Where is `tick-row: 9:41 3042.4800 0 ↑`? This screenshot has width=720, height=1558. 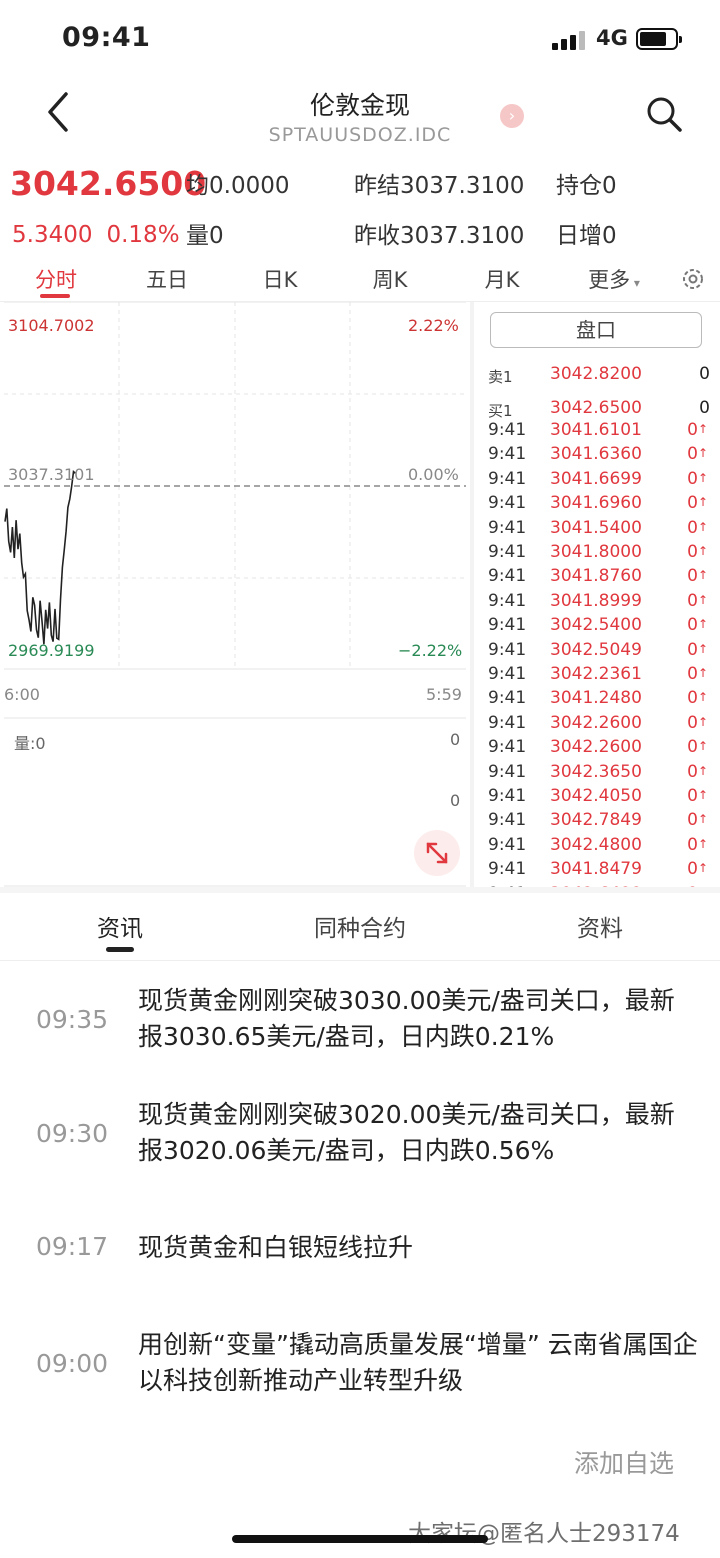 tick-row: 9:41 3042.4800 0 ↑ is located at coordinates (604, 847).